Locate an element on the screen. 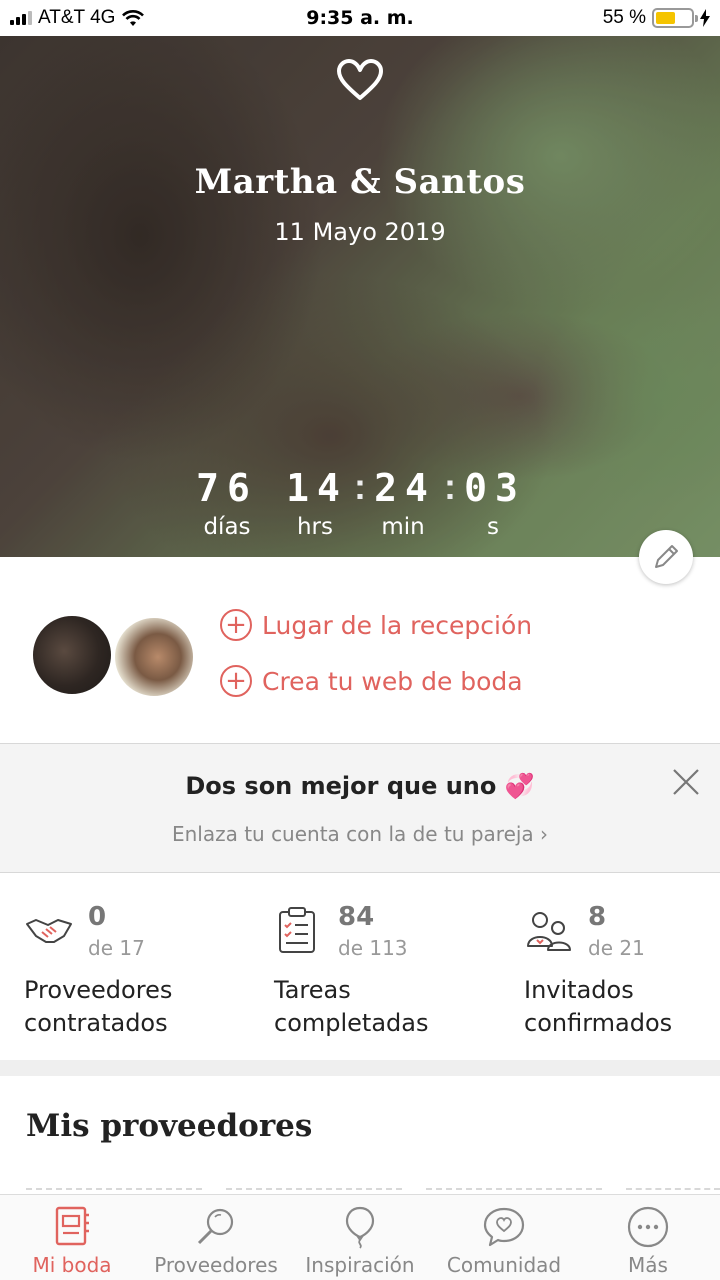  balloon-icon is located at coordinates (360, 1227).